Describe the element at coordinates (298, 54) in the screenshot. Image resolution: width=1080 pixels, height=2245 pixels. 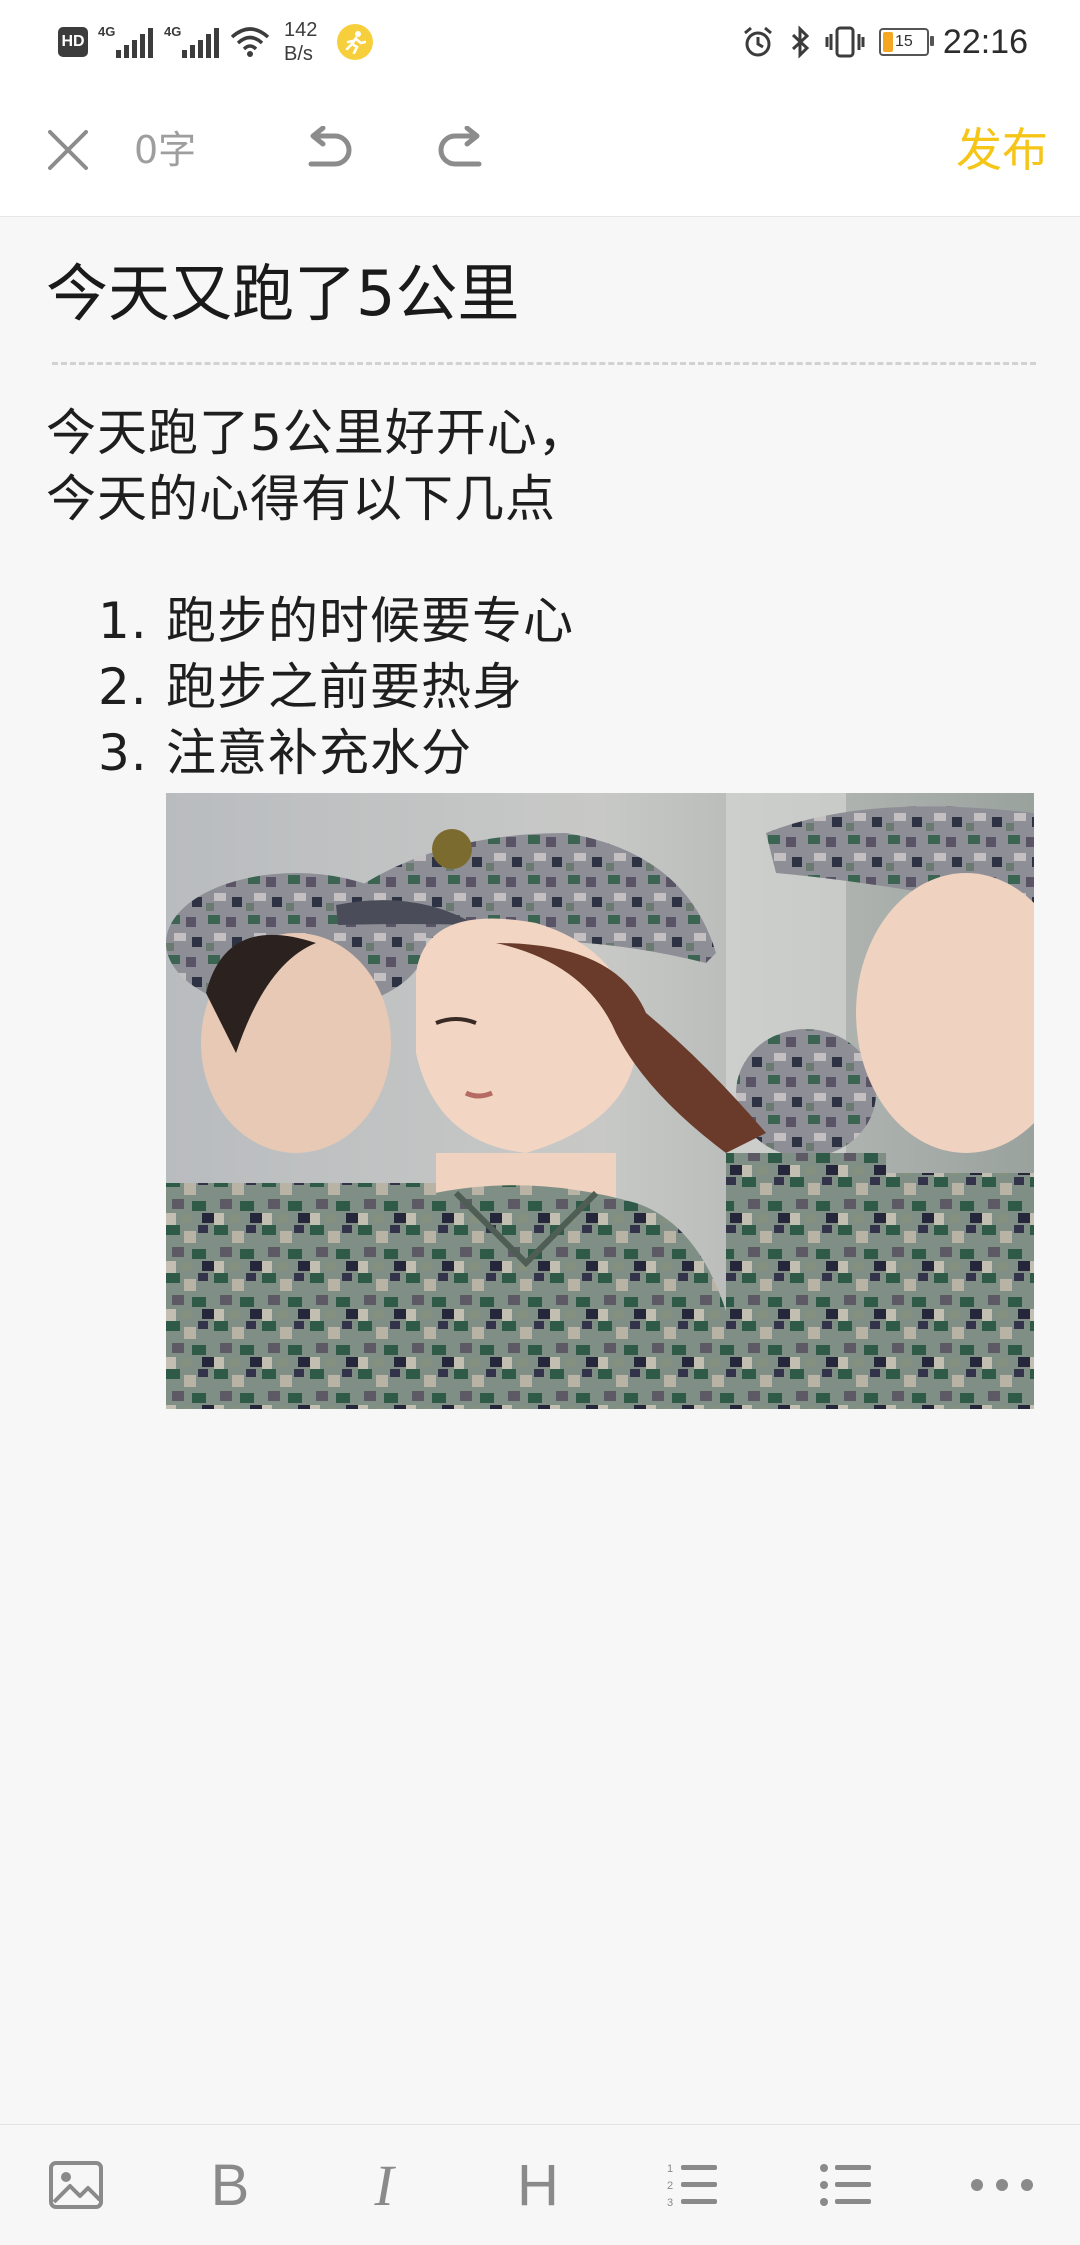
I see `network-speed-unit: B/s` at that location.